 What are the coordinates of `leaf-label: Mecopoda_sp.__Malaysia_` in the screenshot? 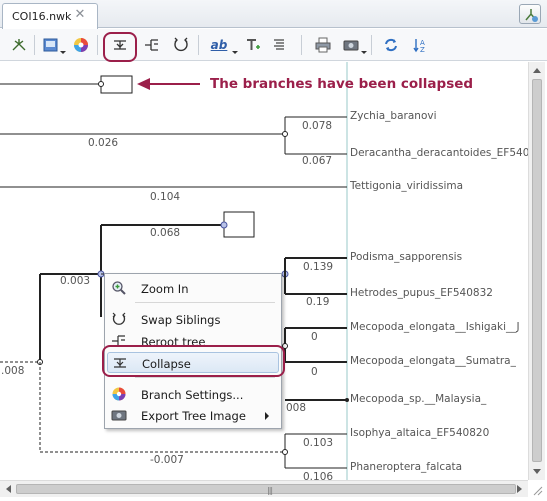 It's located at (418, 399).